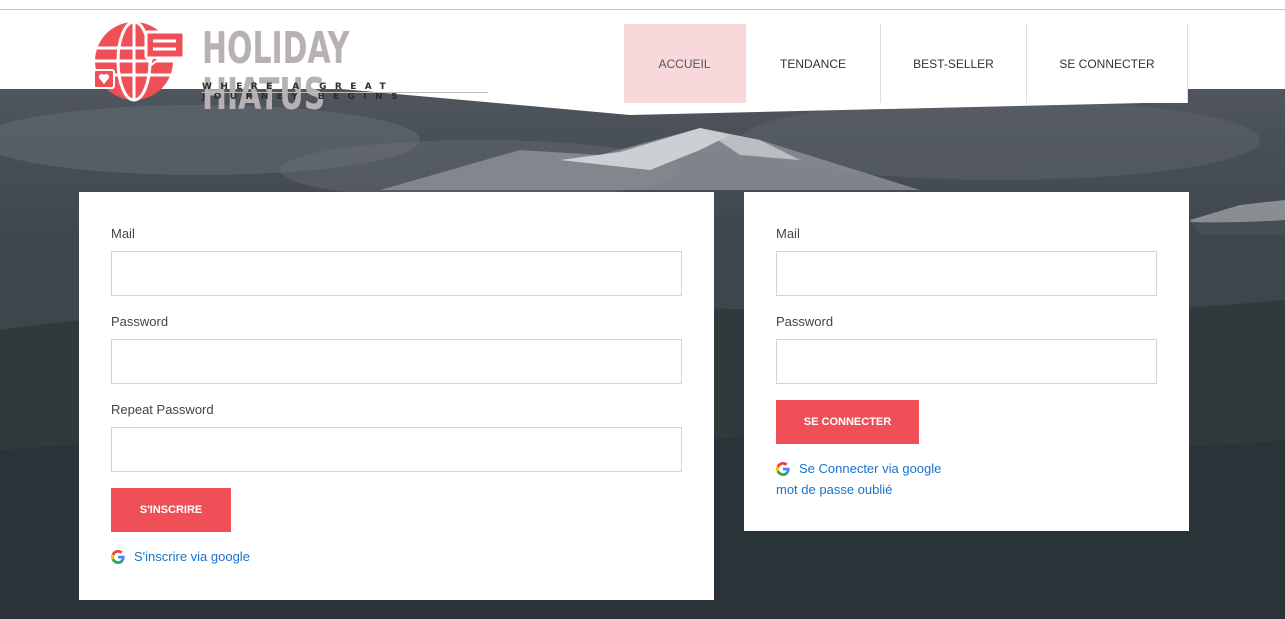 The image size is (1285, 619). What do you see at coordinates (788, 233) in the screenshot?
I see `login-mail-label: Mail` at bounding box center [788, 233].